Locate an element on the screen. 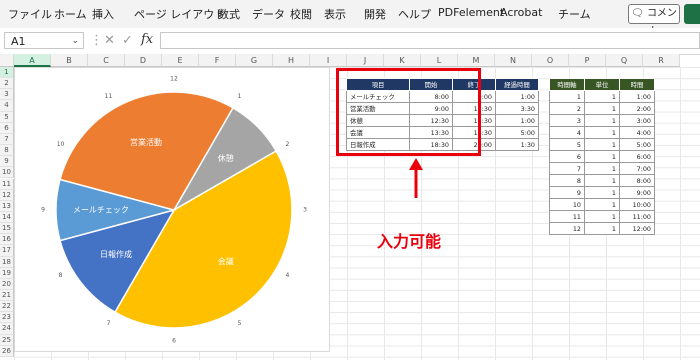 This screenshot has width=700, height=360. row-header: 10 is located at coordinates (7, 173).